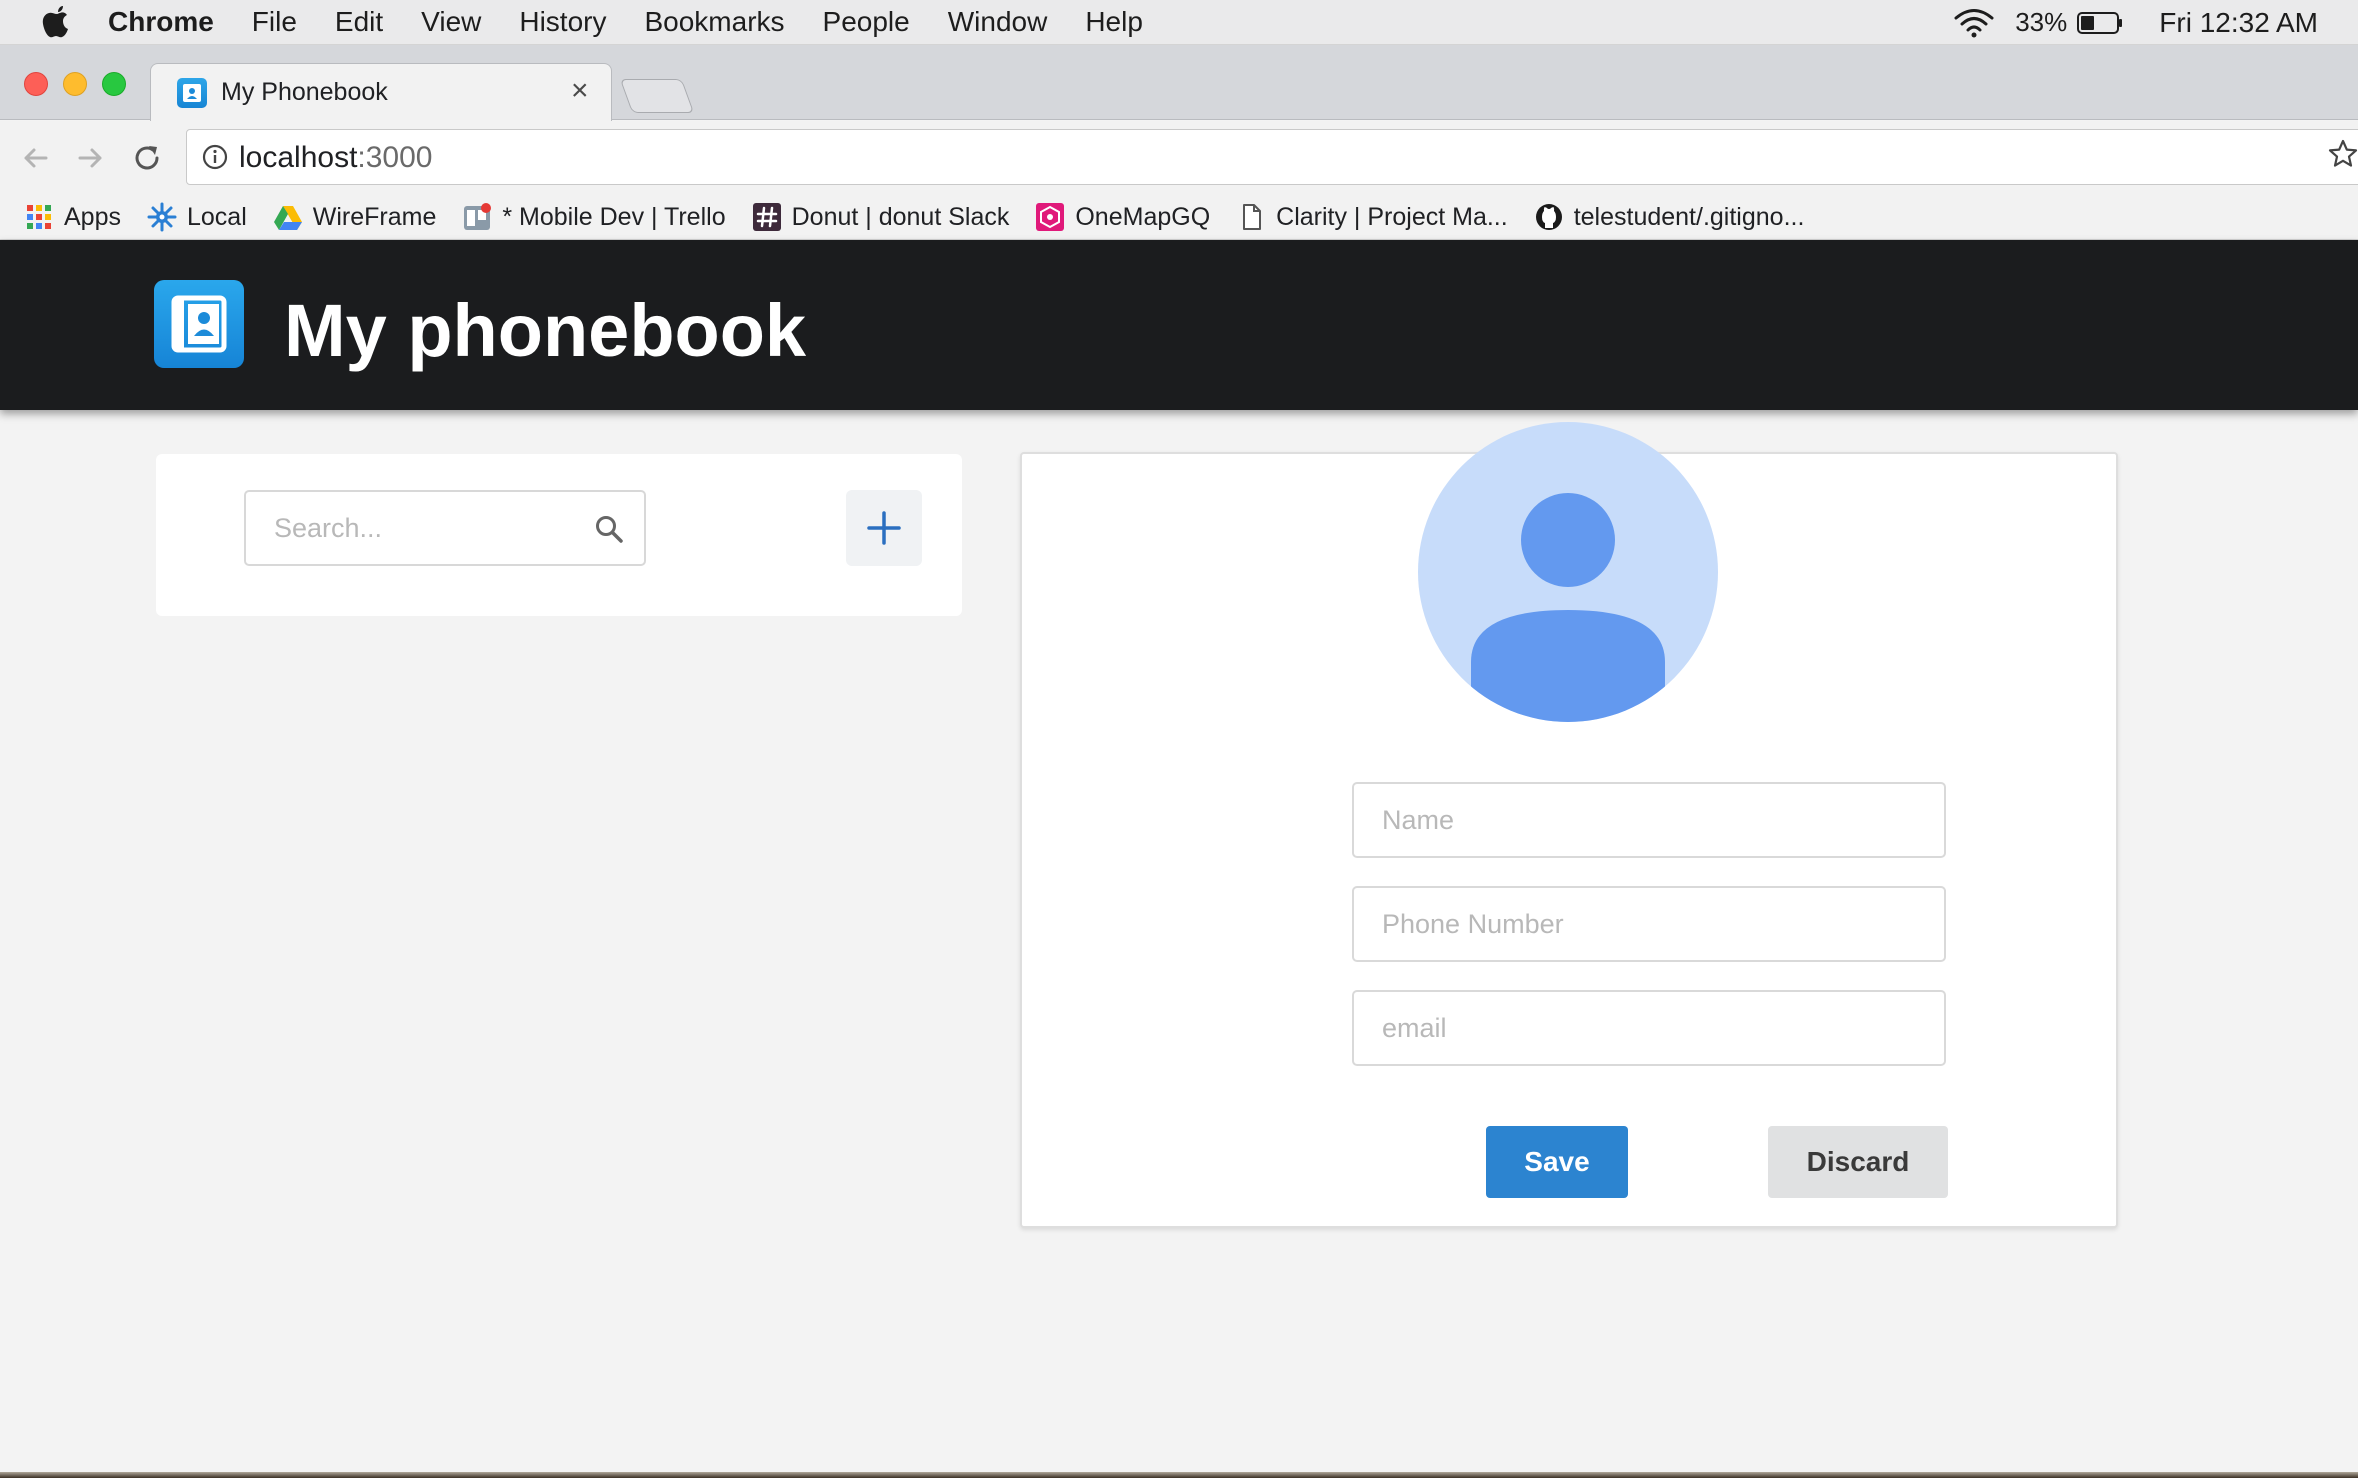 This screenshot has height=1478, width=2358. What do you see at coordinates (192, 93) in the screenshot?
I see `phonebook-favicon-icon` at bounding box center [192, 93].